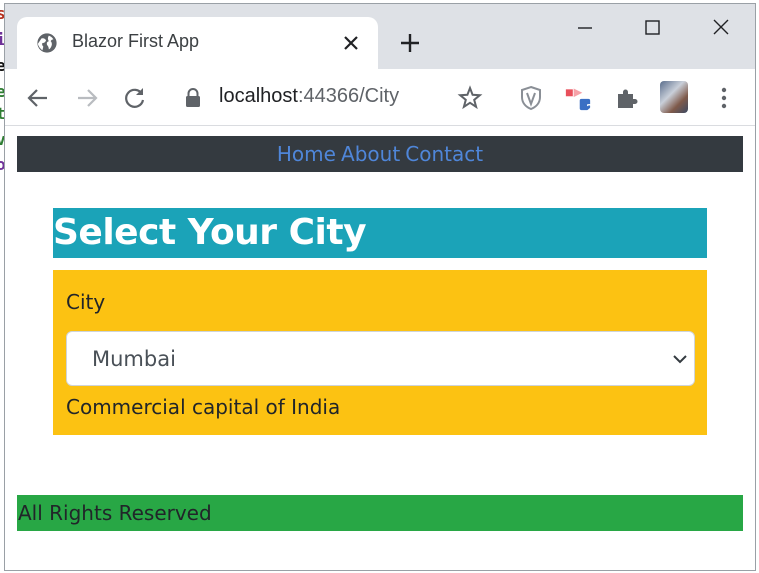 The width and height of the screenshot is (759, 573). I want to click on puzzle-extensions-icon, so click(627, 98).